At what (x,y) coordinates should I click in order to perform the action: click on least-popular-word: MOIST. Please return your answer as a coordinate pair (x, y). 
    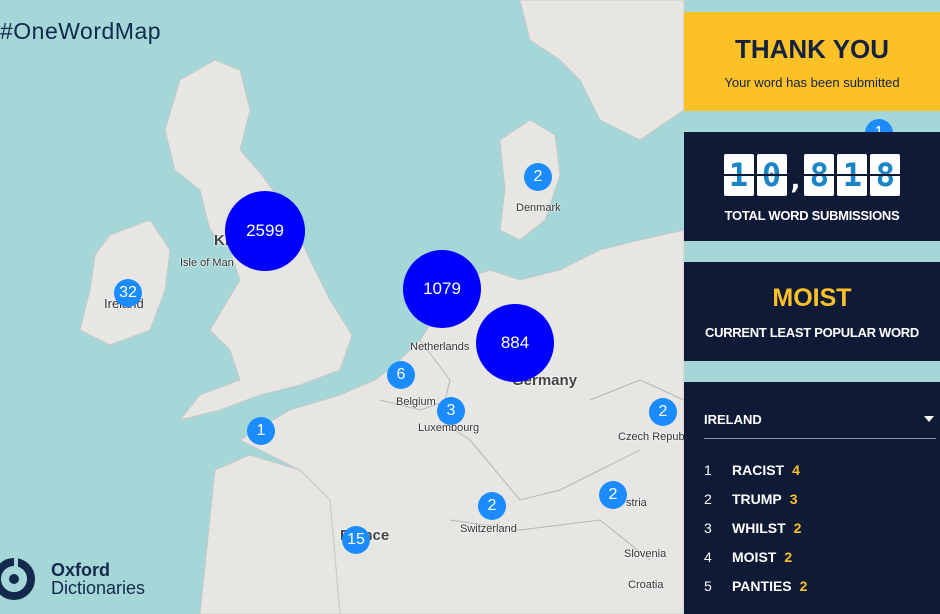
    Looking at the image, I should click on (812, 298).